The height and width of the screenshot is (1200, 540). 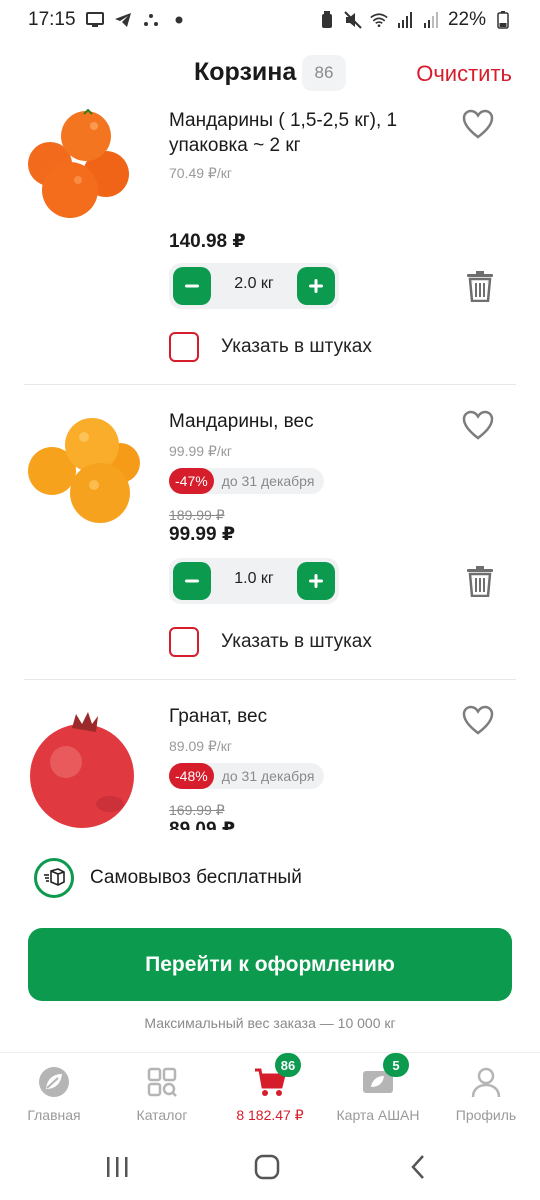 What do you see at coordinates (86, 766) in the screenshot?
I see `pomegranate-image` at bounding box center [86, 766].